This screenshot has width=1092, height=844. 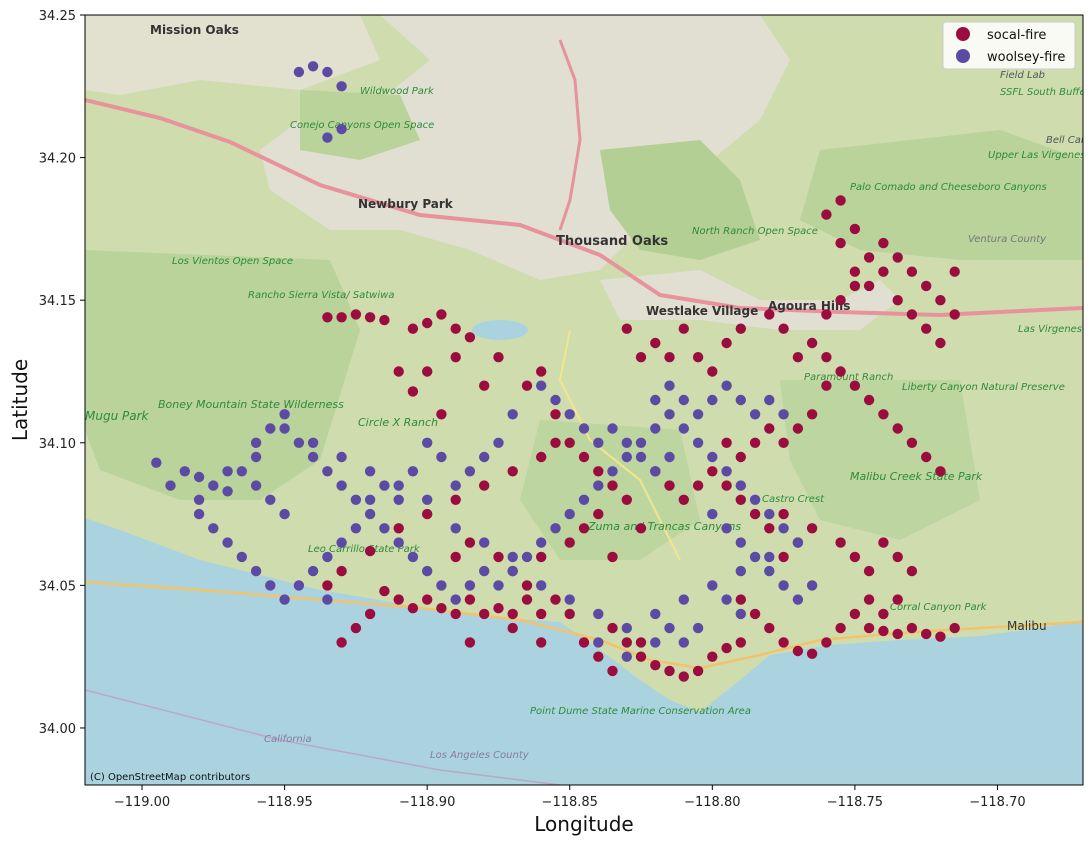 I want to click on label-ventura-county: Ventura County, so click(x=1007, y=239).